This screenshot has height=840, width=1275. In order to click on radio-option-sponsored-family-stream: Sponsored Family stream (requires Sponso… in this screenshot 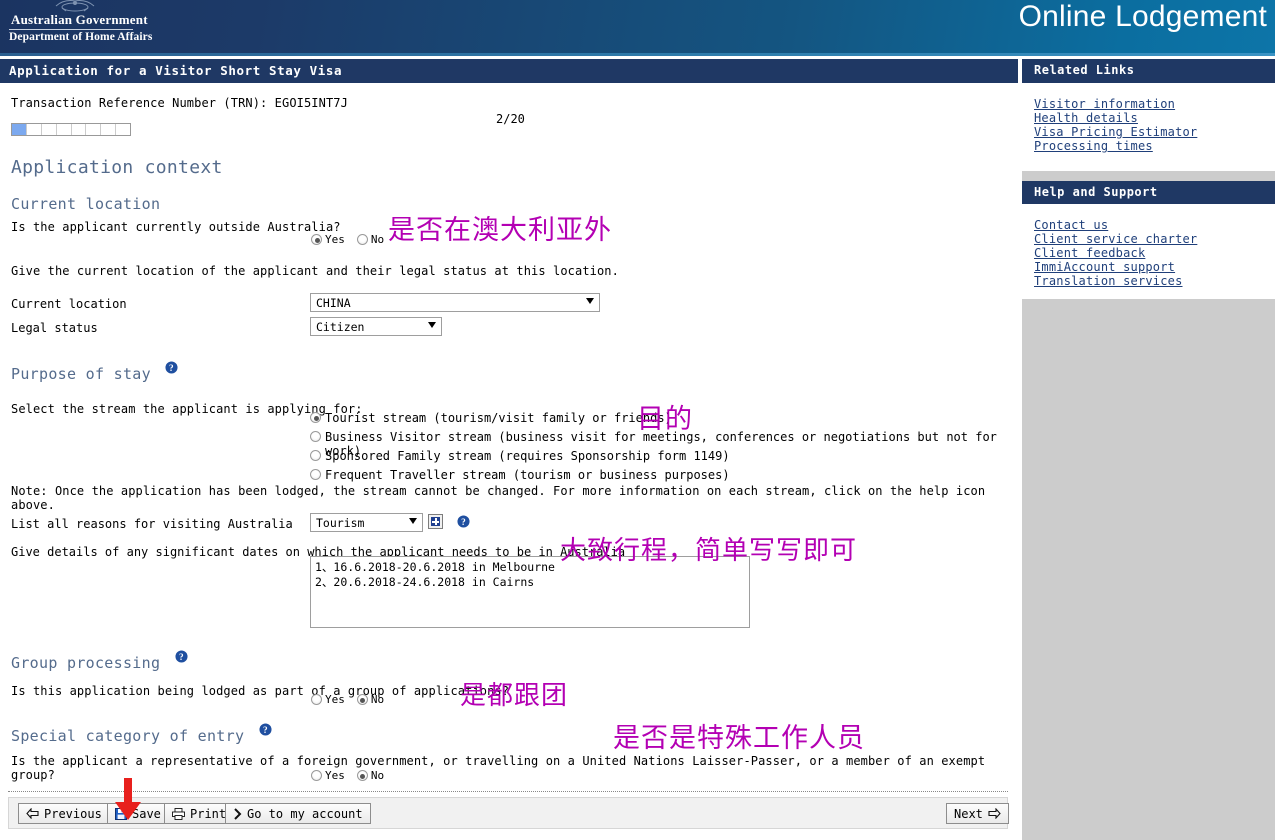, I will do `click(520, 456)`.